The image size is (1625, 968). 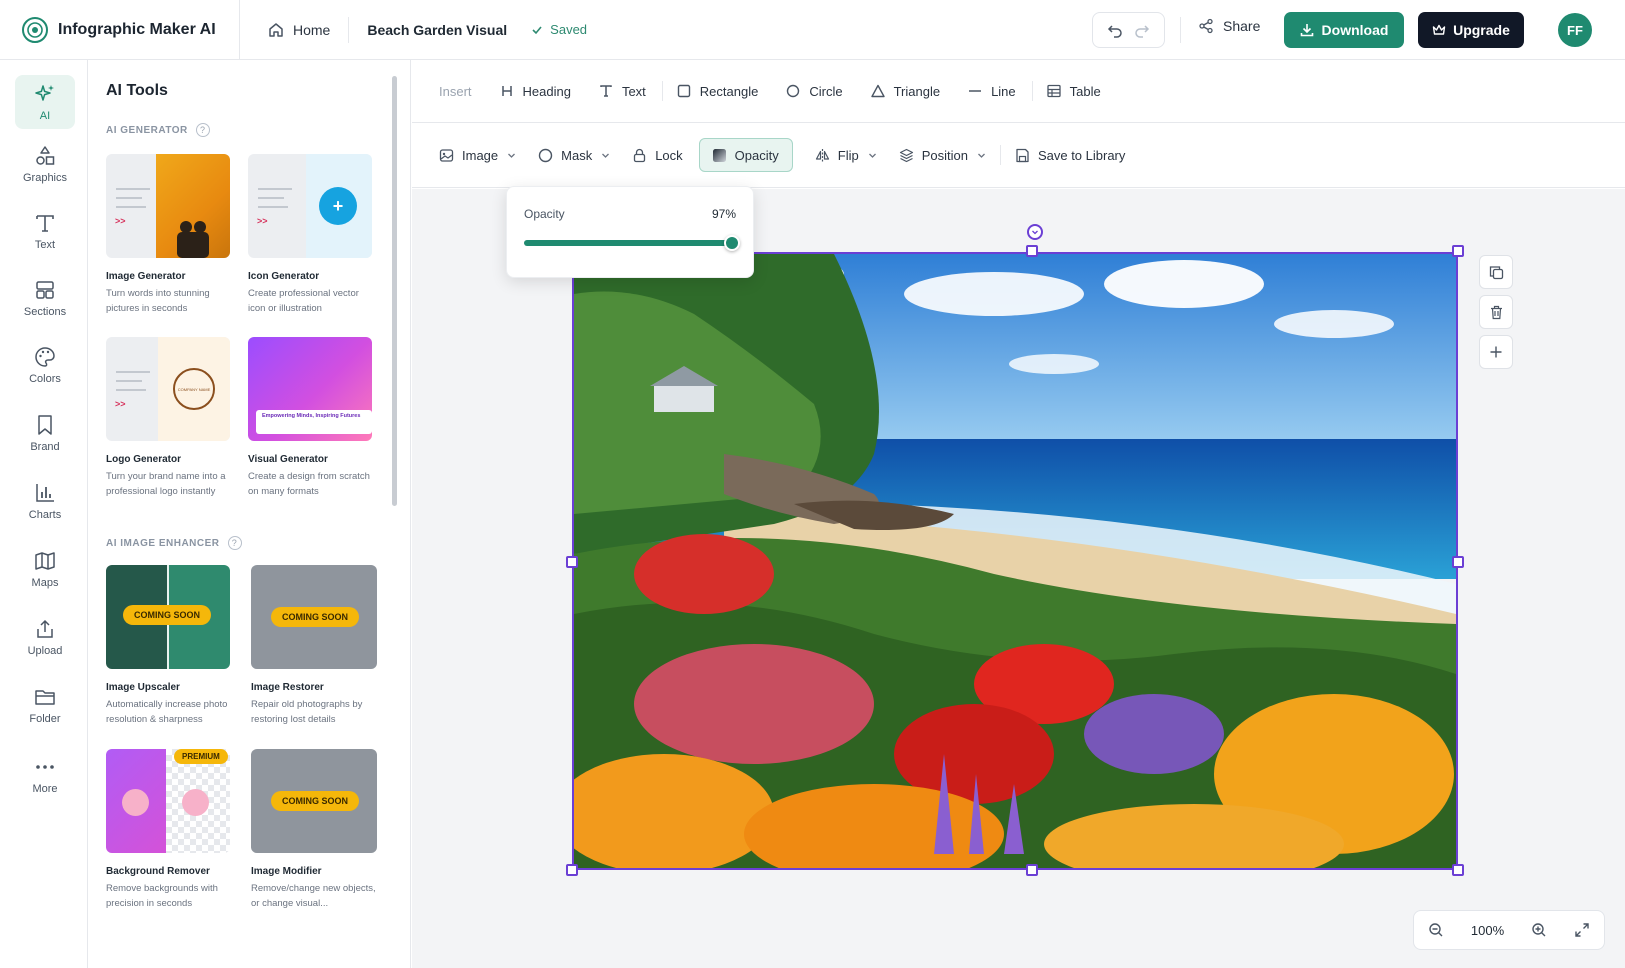 I want to click on save-to-library-button: Save to Library, so click(x=1070, y=155).